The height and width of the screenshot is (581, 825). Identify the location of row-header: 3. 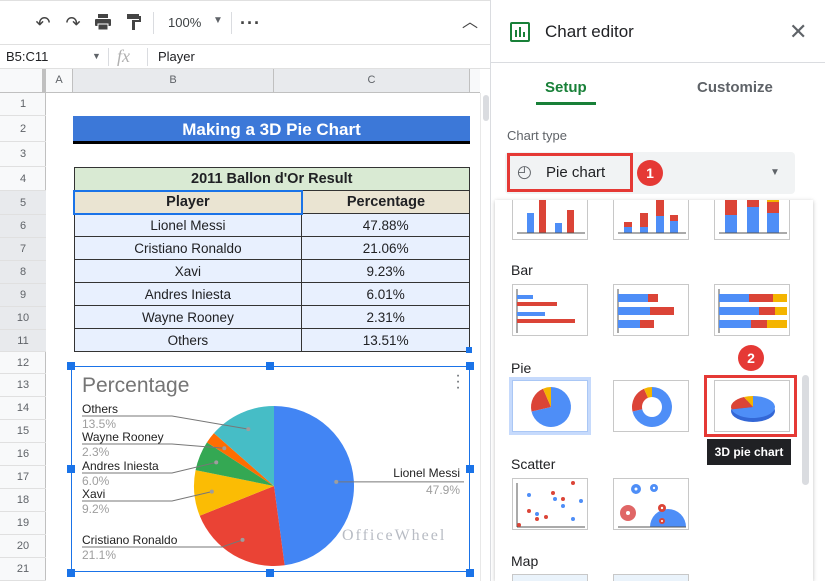
(23, 154).